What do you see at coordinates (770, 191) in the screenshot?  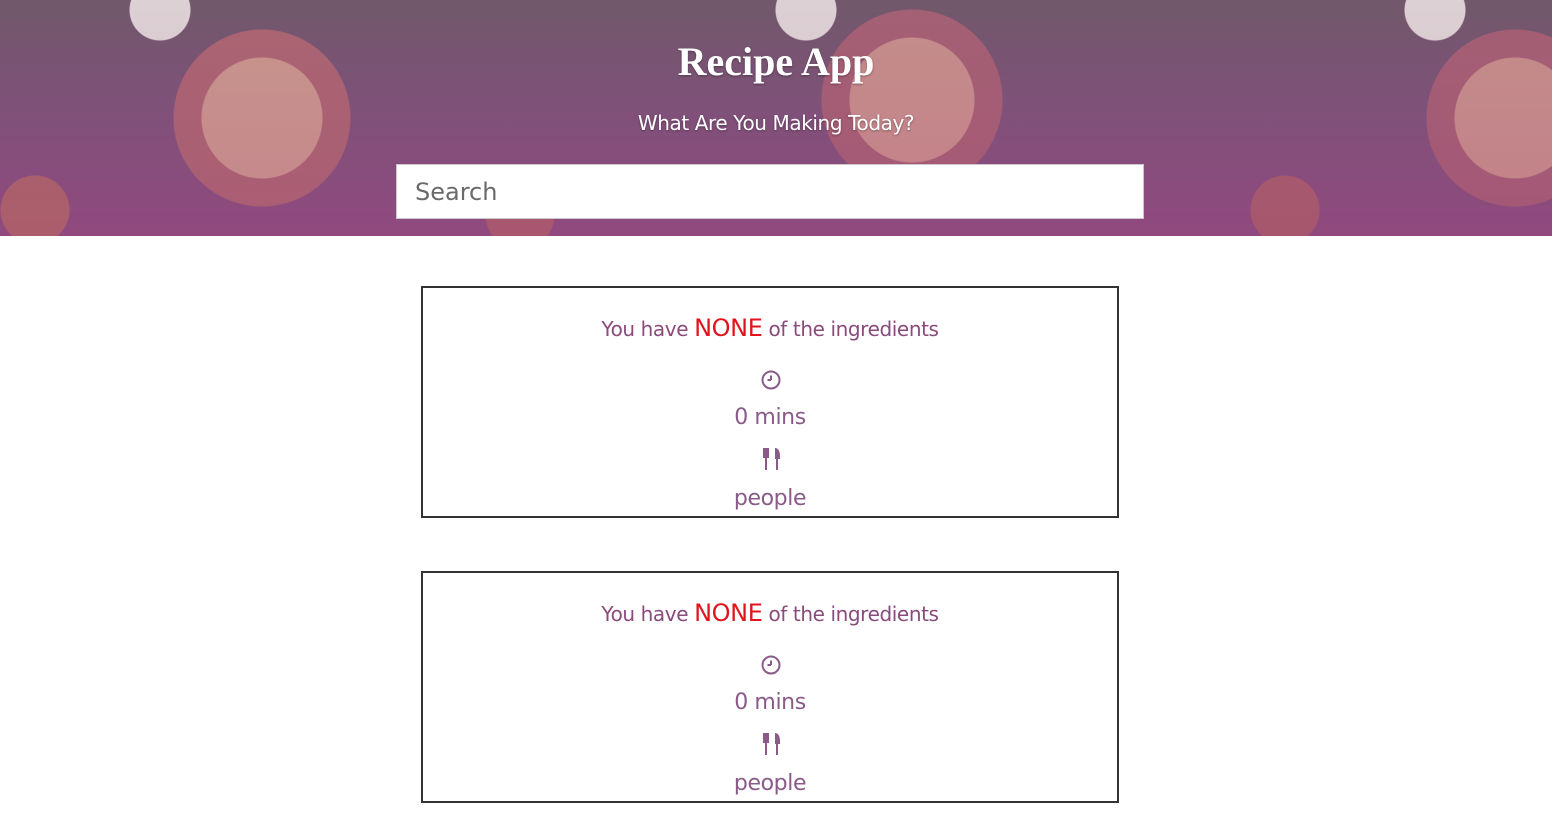 I see `search-input` at bounding box center [770, 191].